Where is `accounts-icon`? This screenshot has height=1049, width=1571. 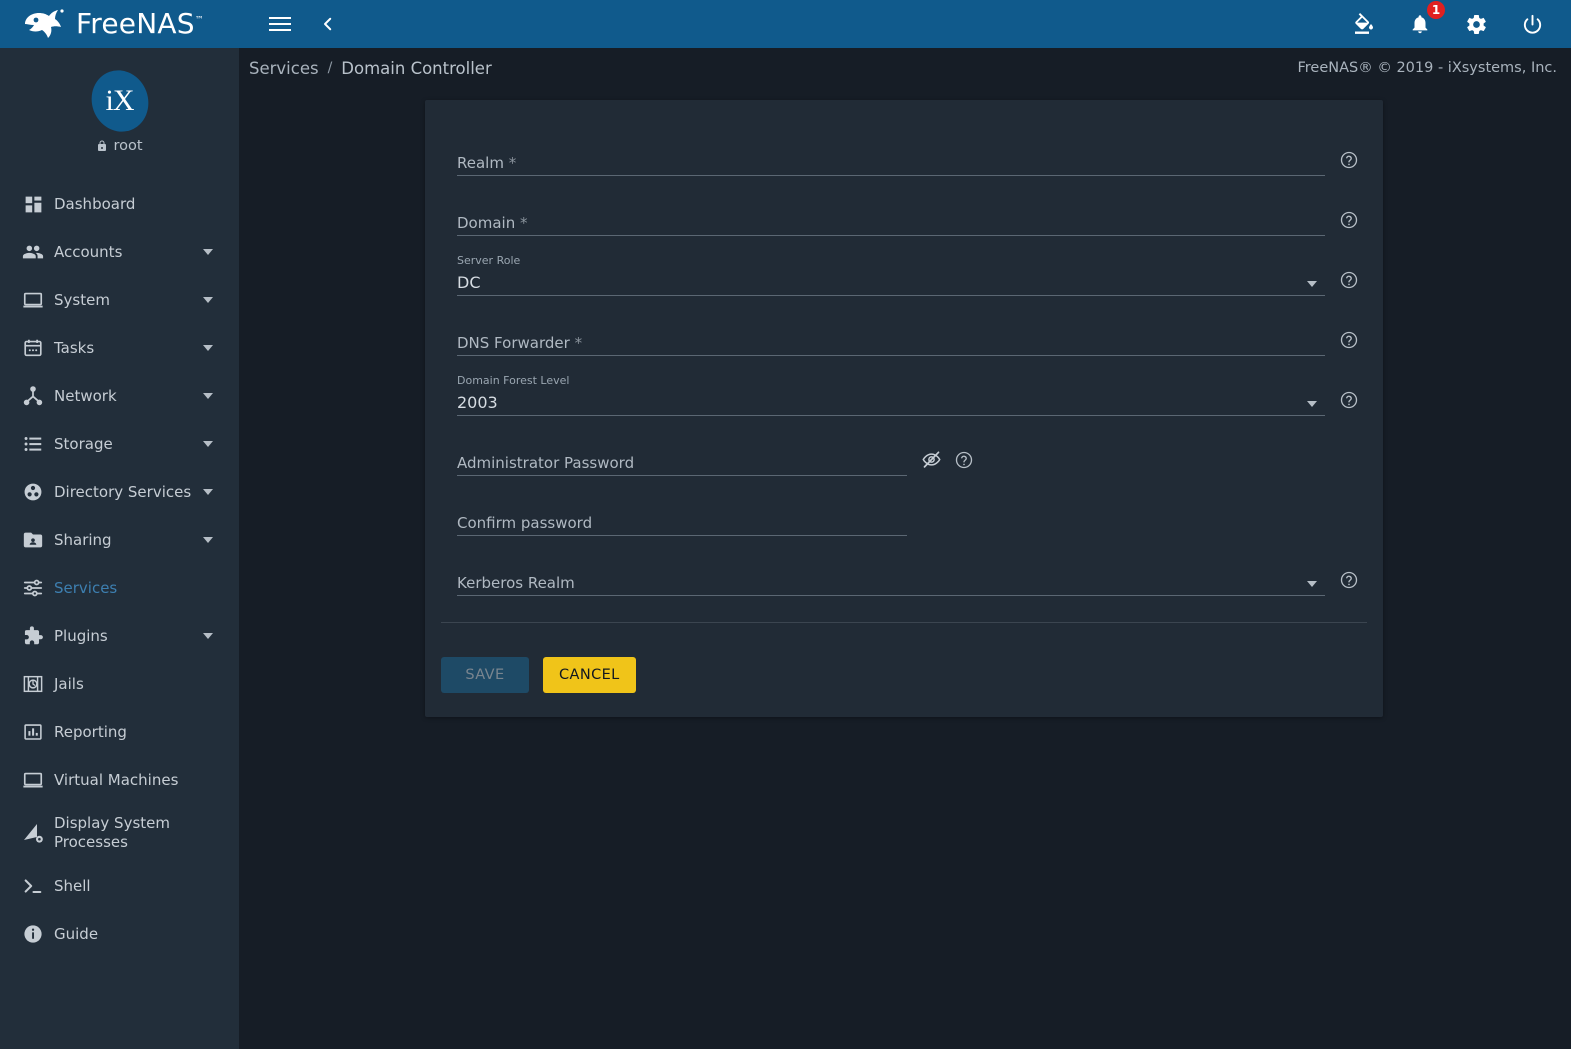 accounts-icon is located at coordinates (33, 252).